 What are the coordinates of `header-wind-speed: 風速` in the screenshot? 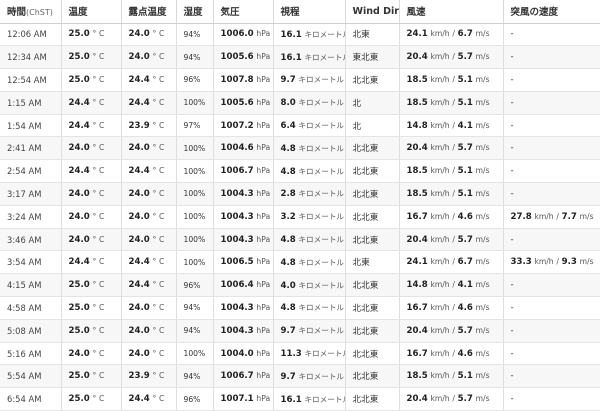 It's located at (451, 12).